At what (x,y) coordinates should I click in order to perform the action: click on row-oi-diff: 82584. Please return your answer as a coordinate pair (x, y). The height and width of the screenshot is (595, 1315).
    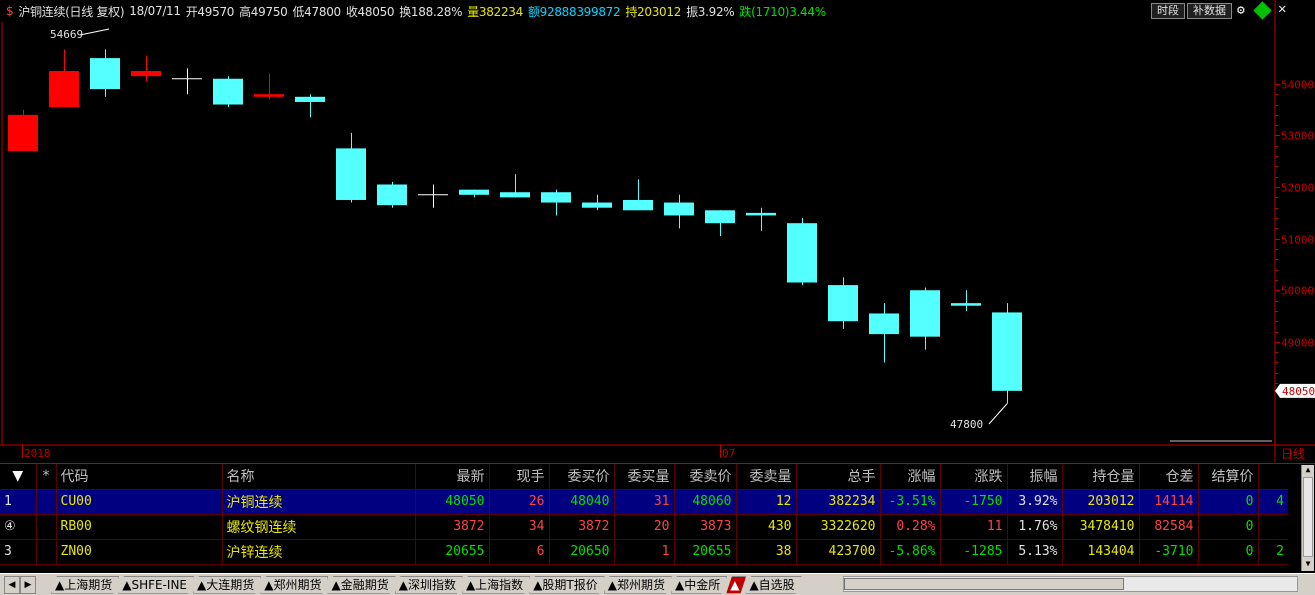
    Looking at the image, I should click on (1169, 527).